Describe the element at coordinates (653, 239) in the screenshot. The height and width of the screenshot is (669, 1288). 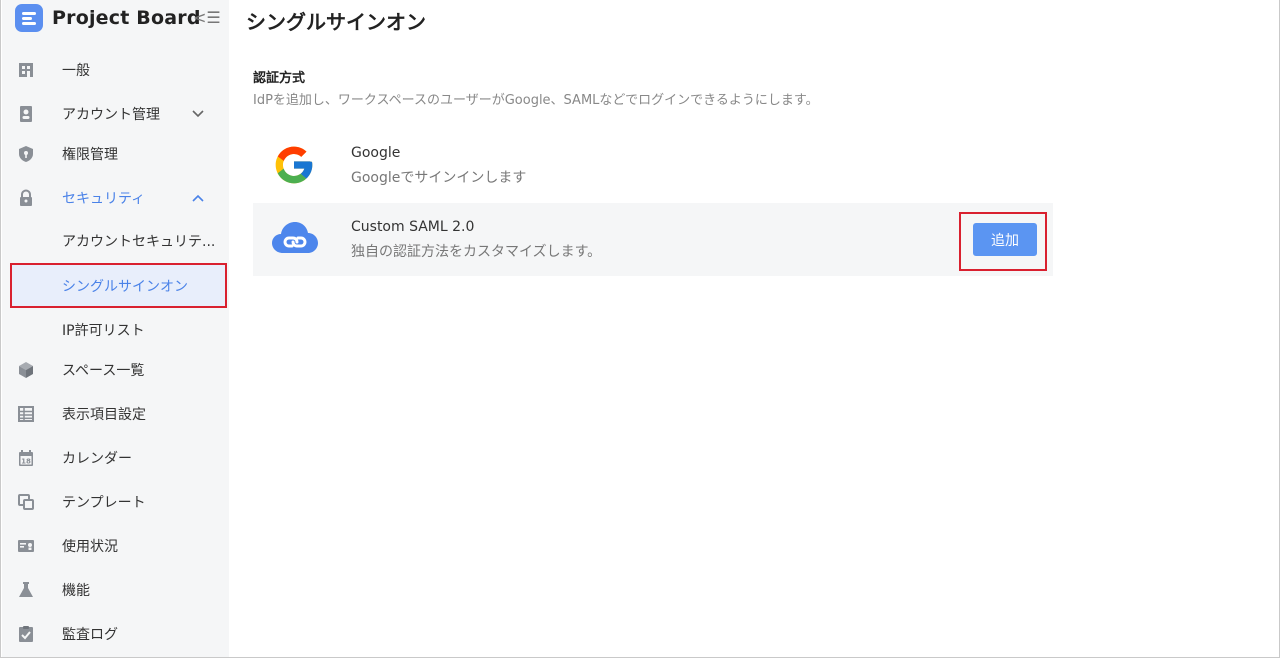
I see `provider-custom-saml: Custom SAML 2.0 独自の認証方法をカスタマイズします。` at that location.